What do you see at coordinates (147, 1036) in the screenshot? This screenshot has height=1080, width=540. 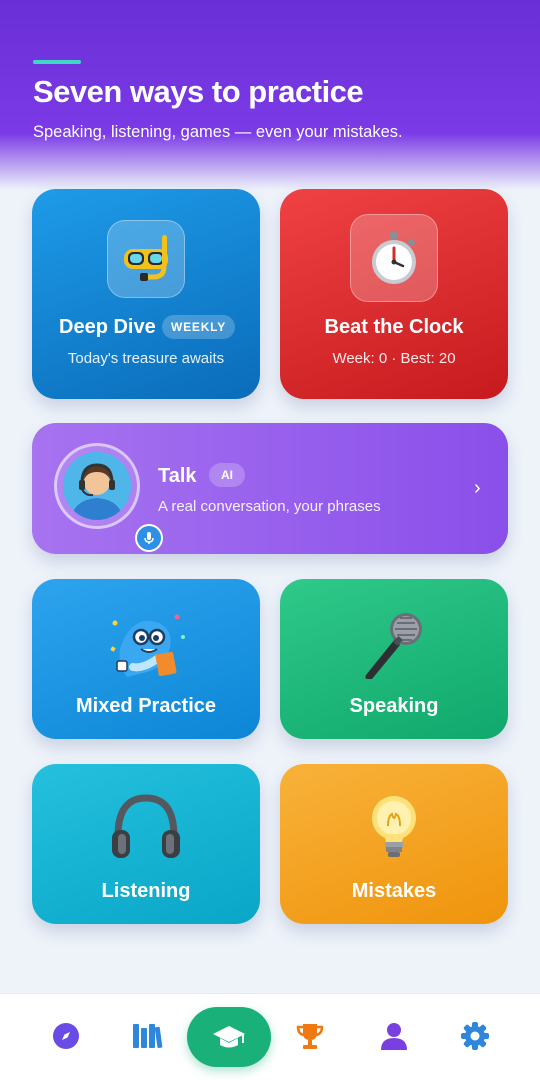 I see `library-icon` at bounding box center [147, 1036].